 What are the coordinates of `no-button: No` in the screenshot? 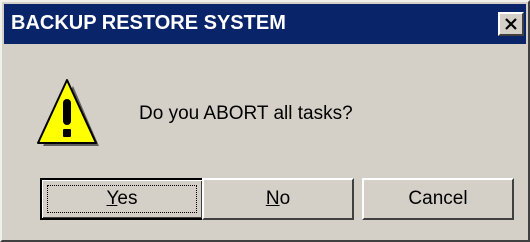 It's located at (278, 199).